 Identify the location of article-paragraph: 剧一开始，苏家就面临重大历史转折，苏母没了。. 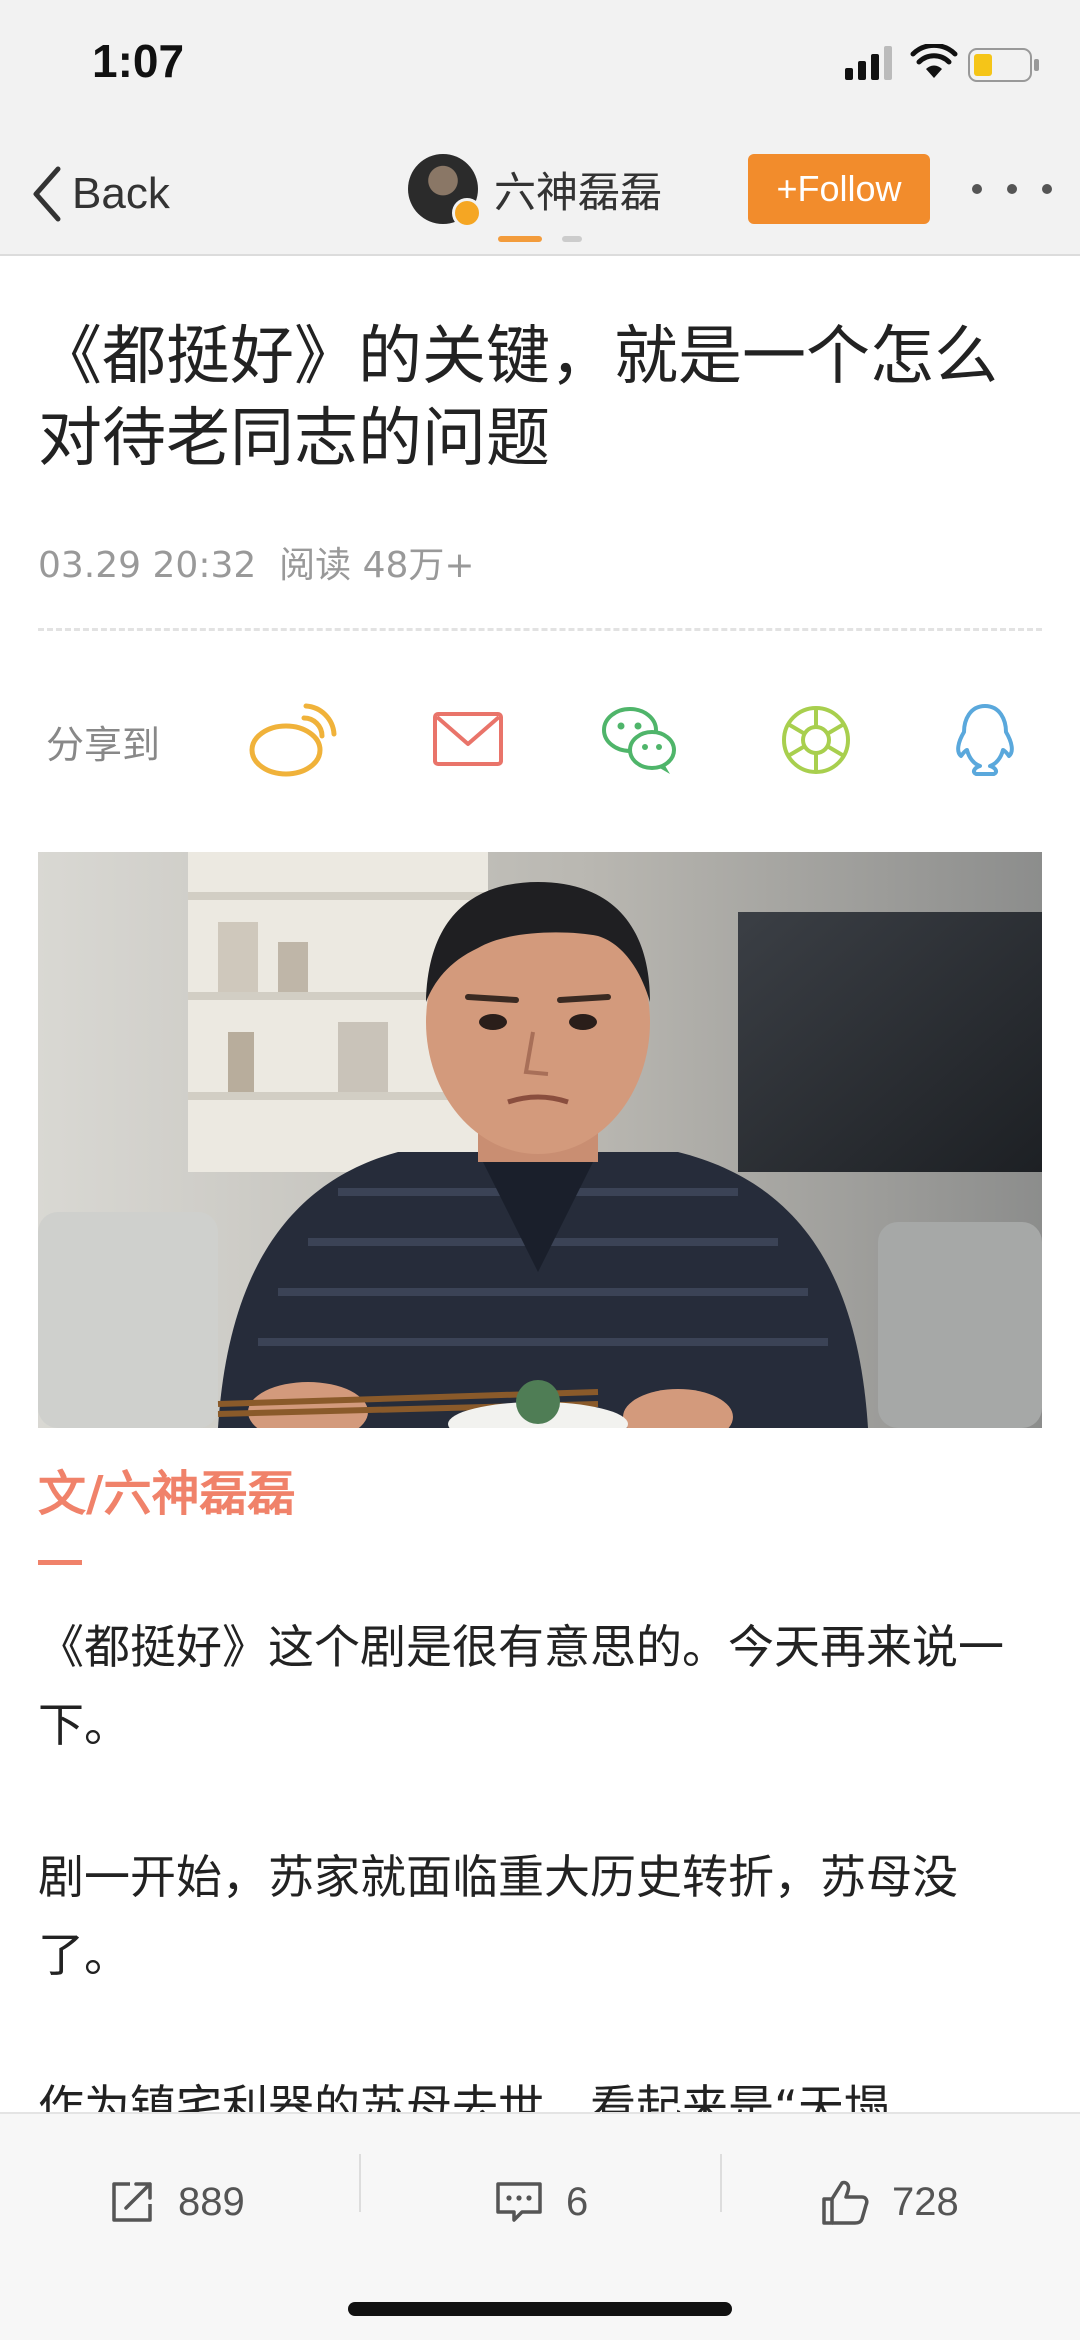
(498, 1916).